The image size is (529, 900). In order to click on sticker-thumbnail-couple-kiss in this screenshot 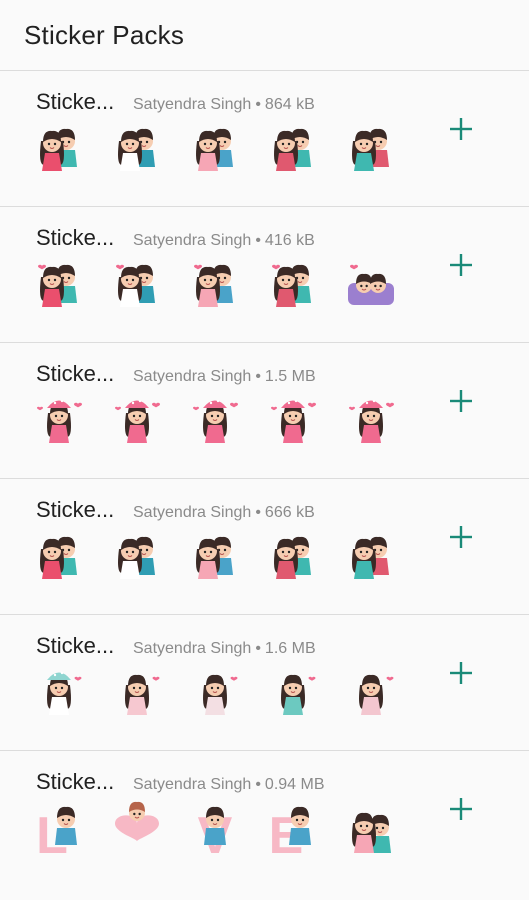, I will do `click(293, 150)`.